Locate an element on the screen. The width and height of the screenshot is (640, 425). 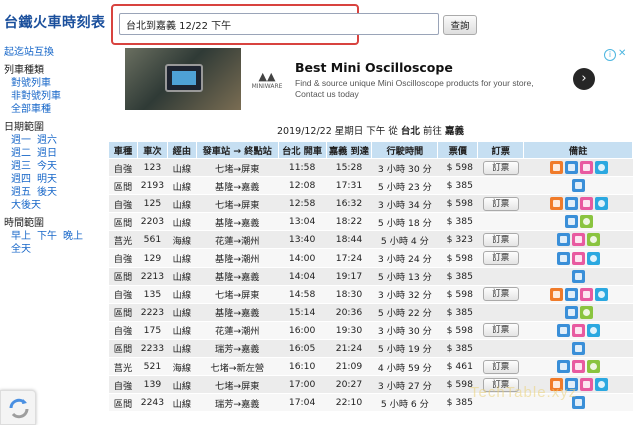
date-link: 週三 is located at coordinates (21, 166).